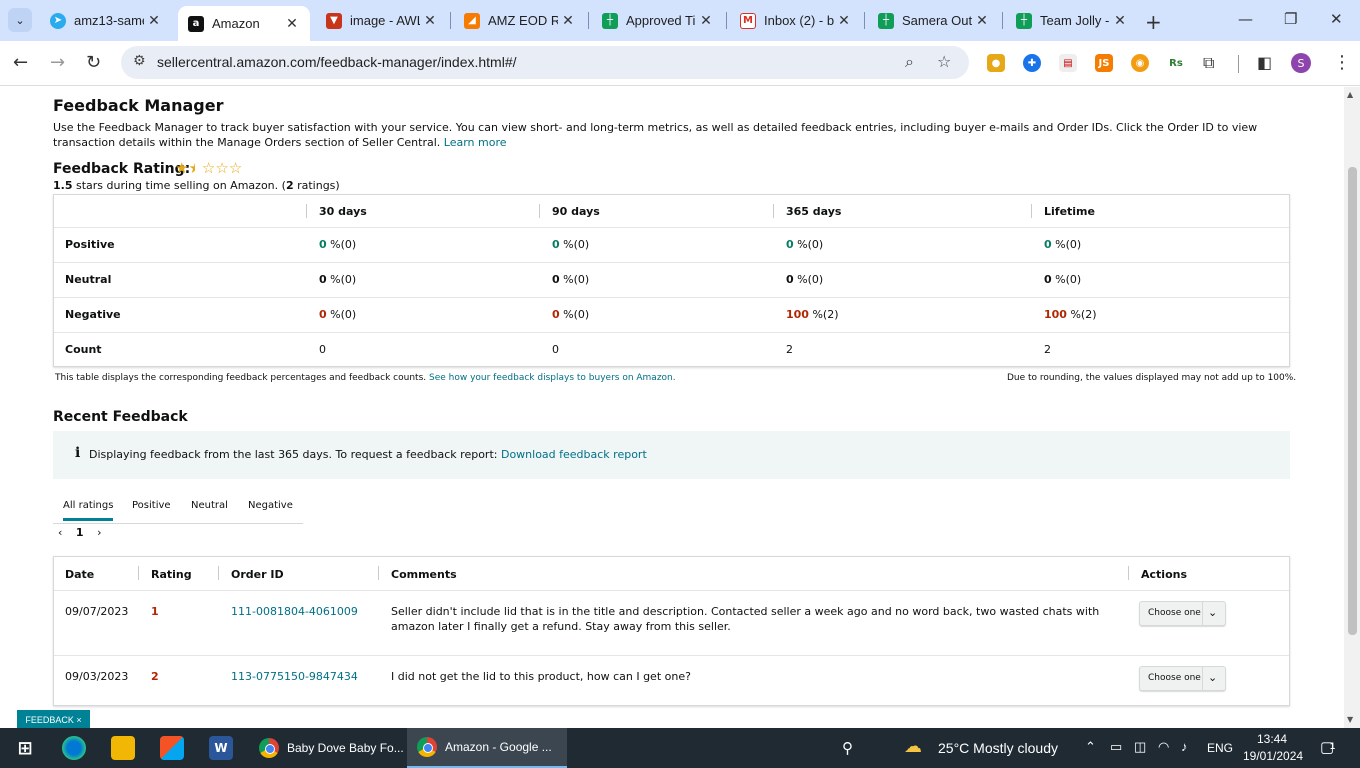 The image size is (1360, 768). Describe the element at coordinates (1176, 63) in the screenshot. I see `rs-icon: Rs` at that location.